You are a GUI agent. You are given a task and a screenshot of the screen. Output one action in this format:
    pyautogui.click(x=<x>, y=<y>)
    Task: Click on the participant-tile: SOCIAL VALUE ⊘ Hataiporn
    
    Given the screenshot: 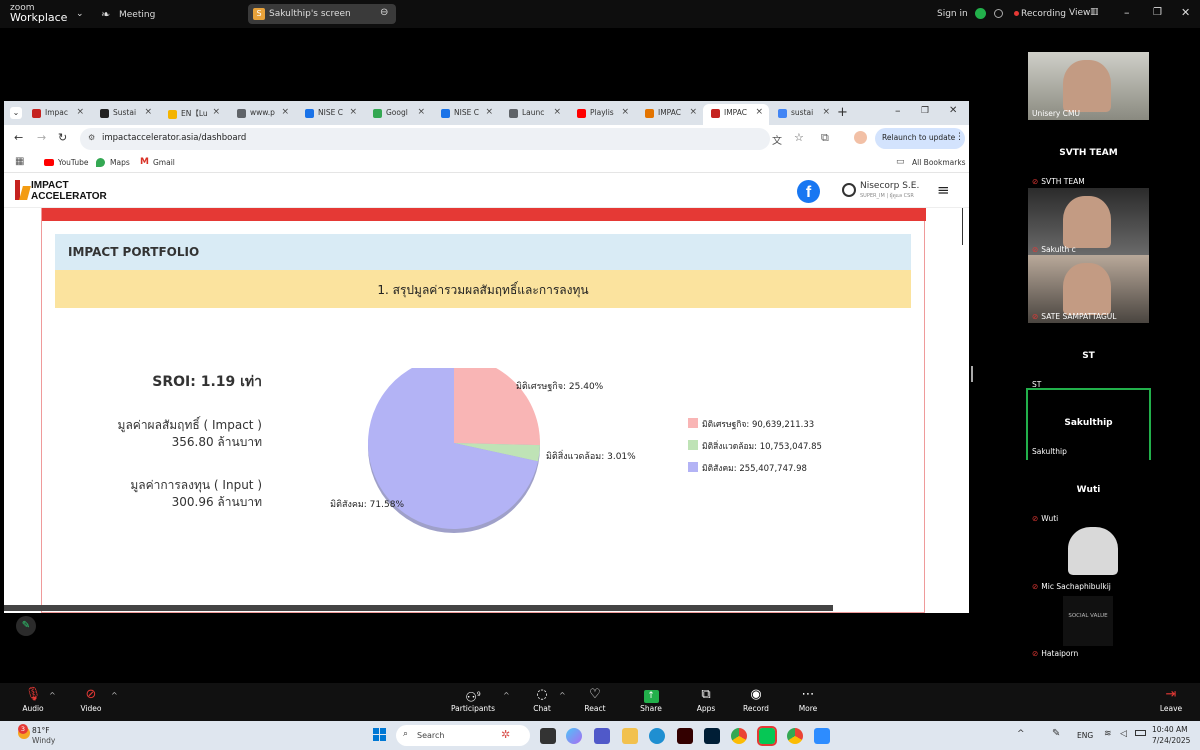 What is the action you would take?
    pyautogui.click(x=1088, y=626)
    